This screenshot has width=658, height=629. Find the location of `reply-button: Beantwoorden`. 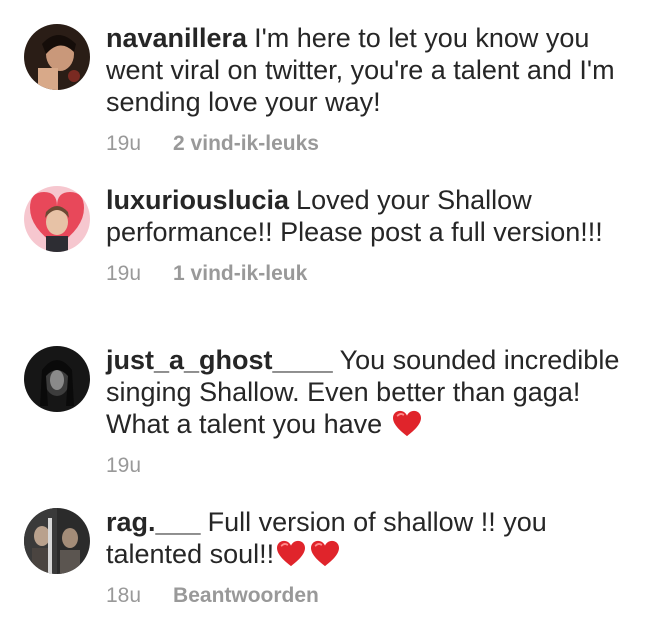

reply-button: Beantwoorden is located at coordinates (246, 596).